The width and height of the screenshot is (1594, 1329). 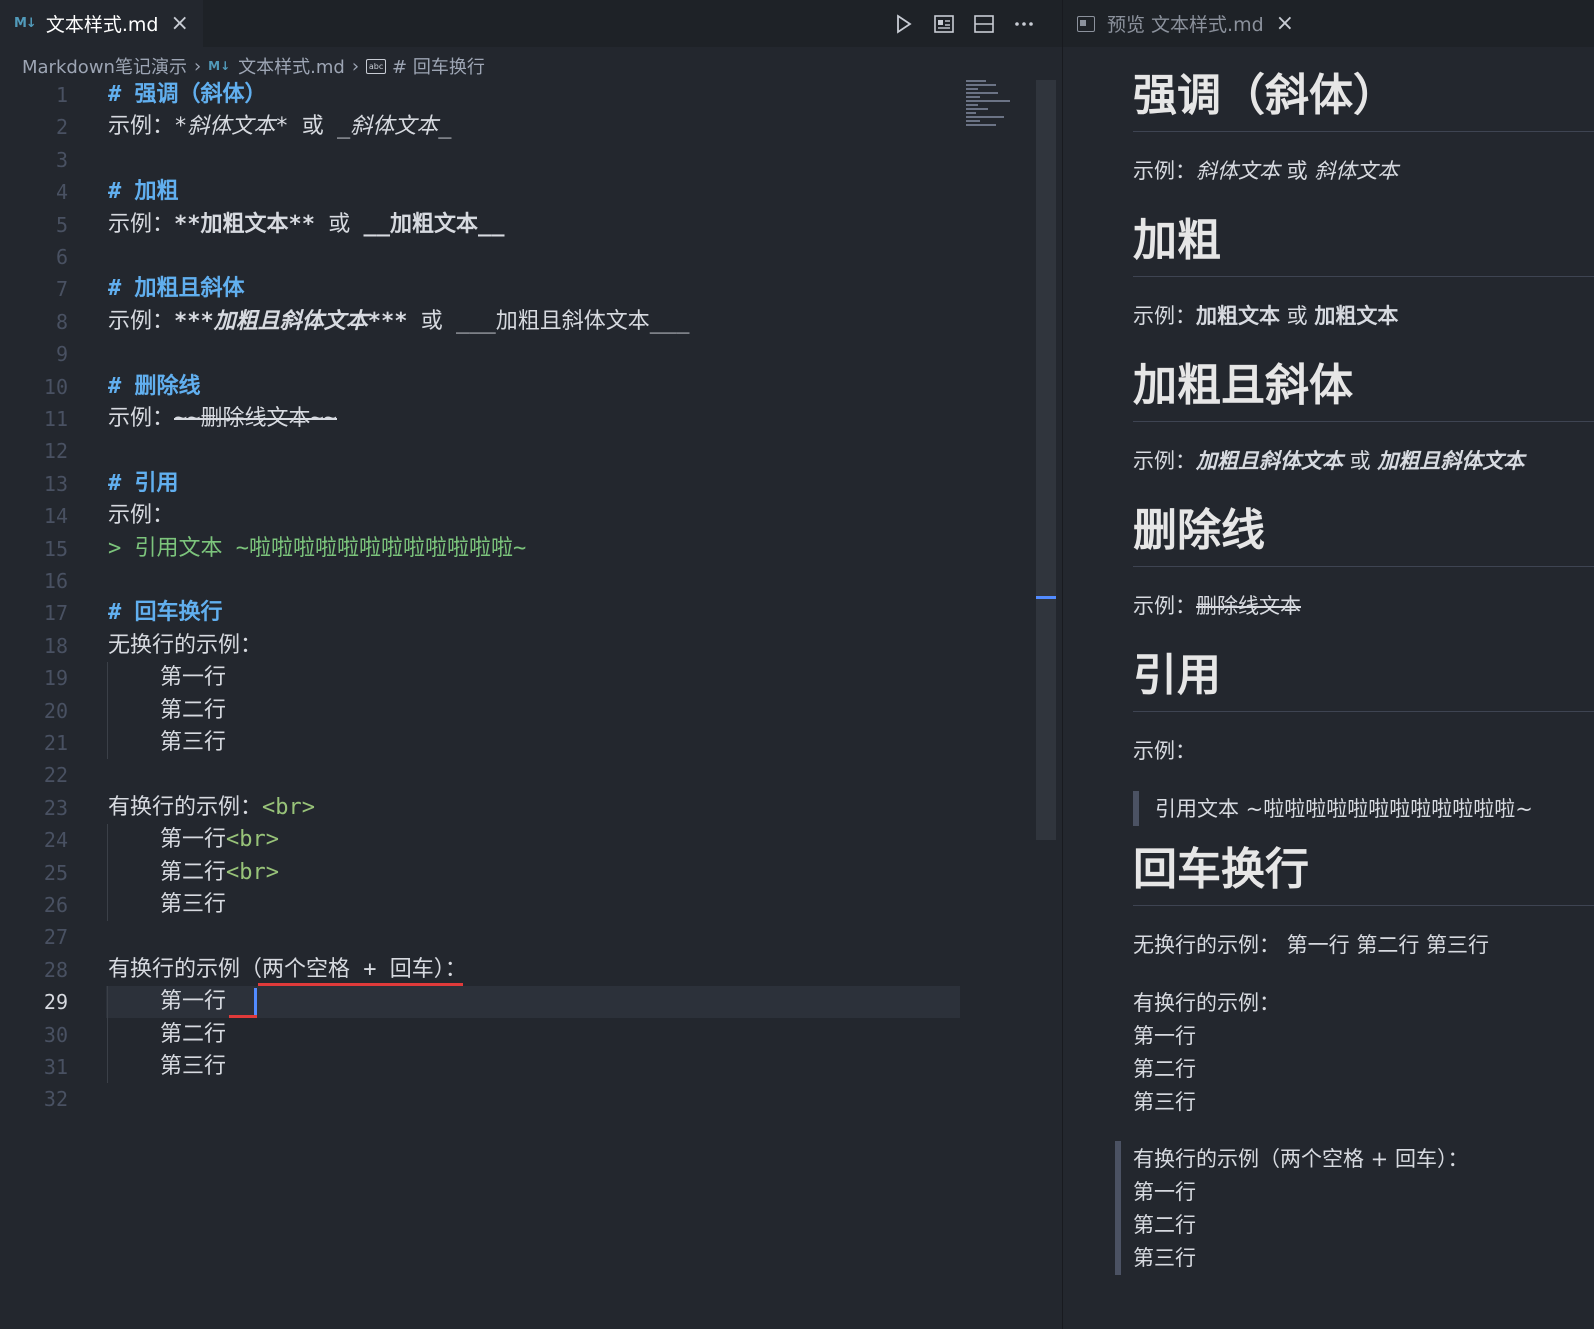 I want to click on code-line: 26 第三行, so click(x=518, y=905).